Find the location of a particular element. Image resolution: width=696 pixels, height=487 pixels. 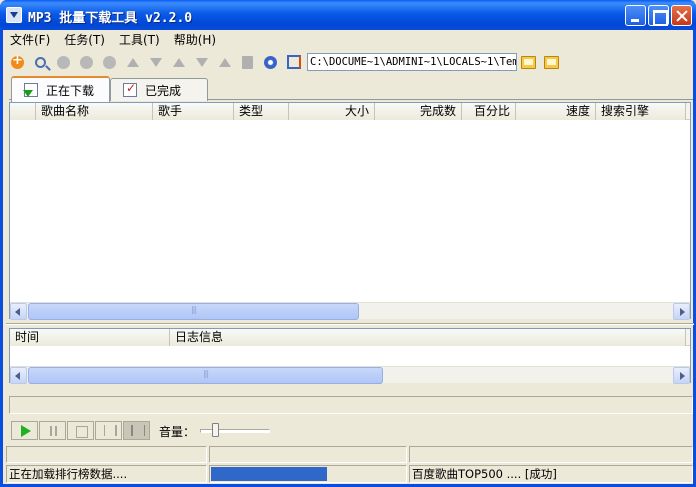

checkmark-icon is located at coordinates (130, 89).